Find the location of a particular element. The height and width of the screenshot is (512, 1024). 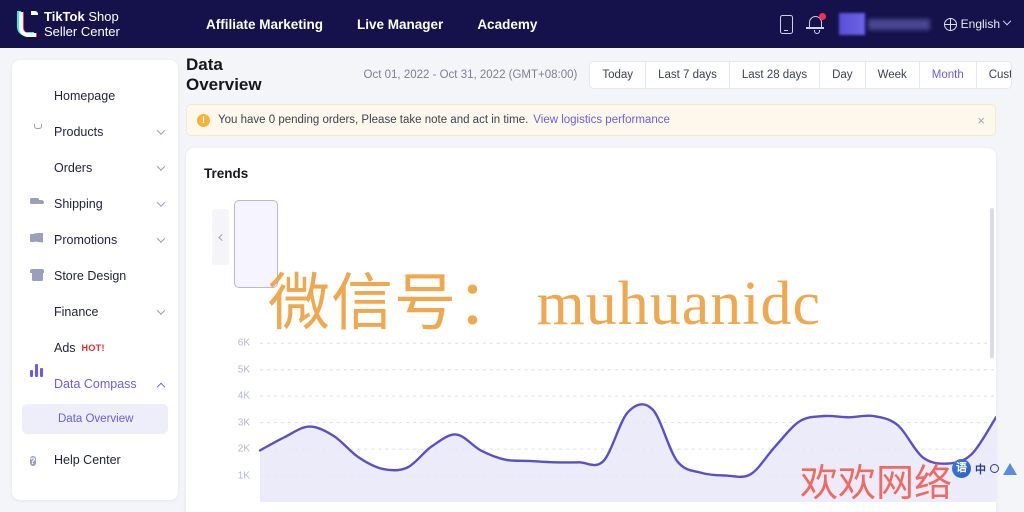

chevron-left-icon is located at coordinates (222, 237).